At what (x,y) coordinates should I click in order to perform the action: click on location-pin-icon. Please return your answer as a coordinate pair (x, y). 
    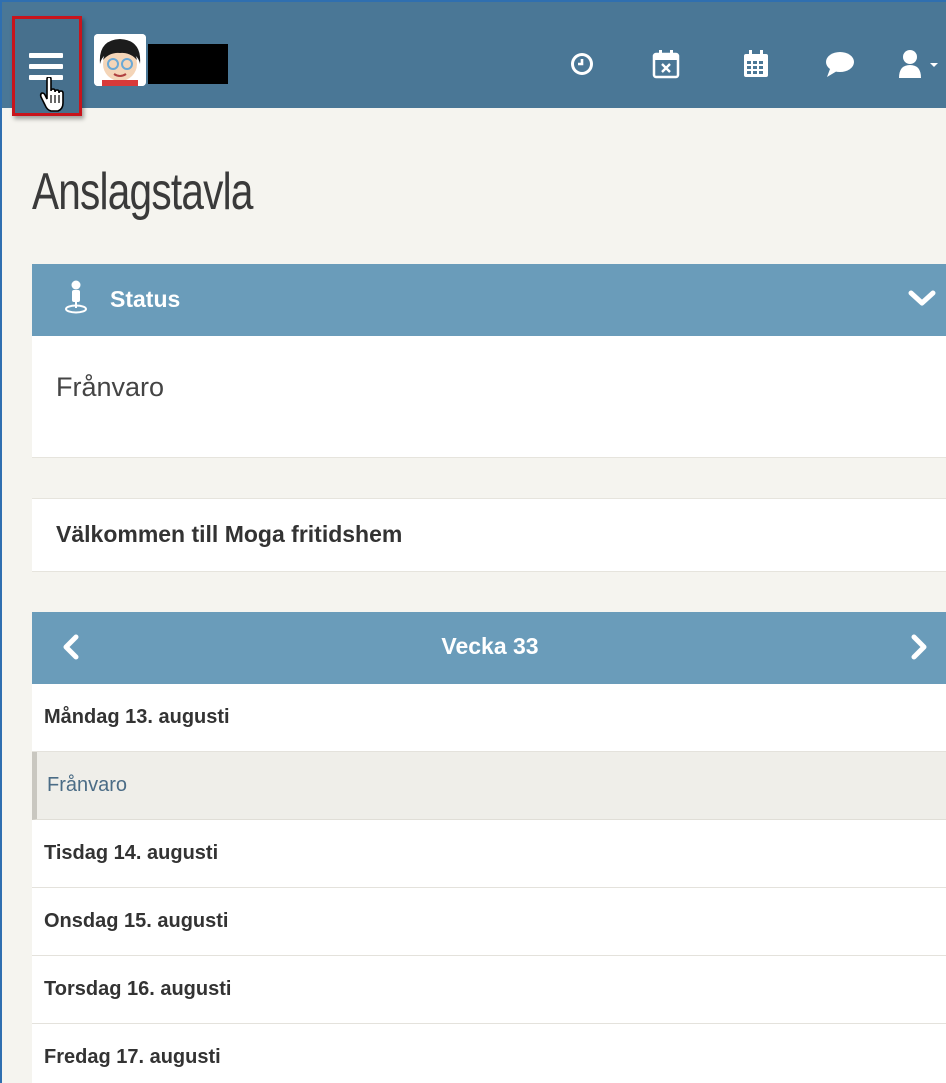
    Looking at the image, I should click on (76, 299).